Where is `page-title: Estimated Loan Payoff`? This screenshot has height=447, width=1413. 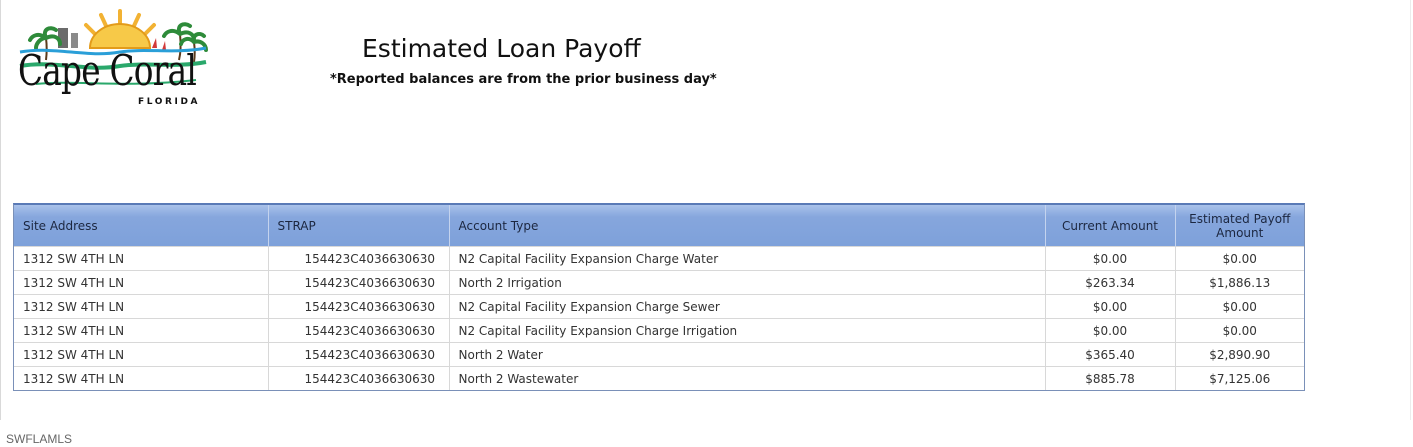 page-title: Estimated Loan Payoff is located at coordinates (501, 48).